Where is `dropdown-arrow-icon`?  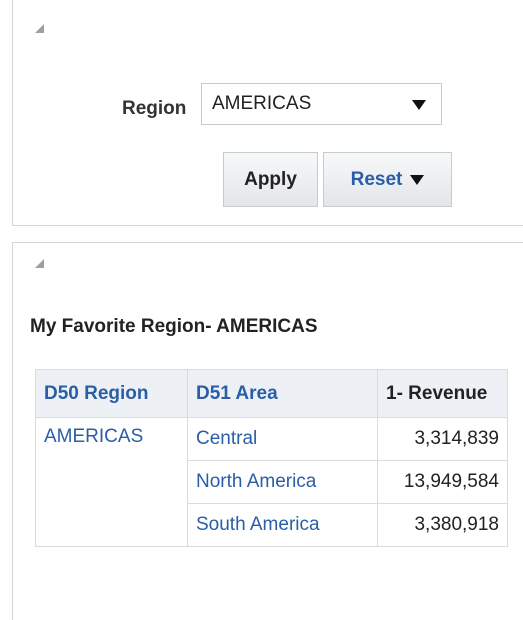 dropdown-arrow-icon is located at coordinates (419, 105).